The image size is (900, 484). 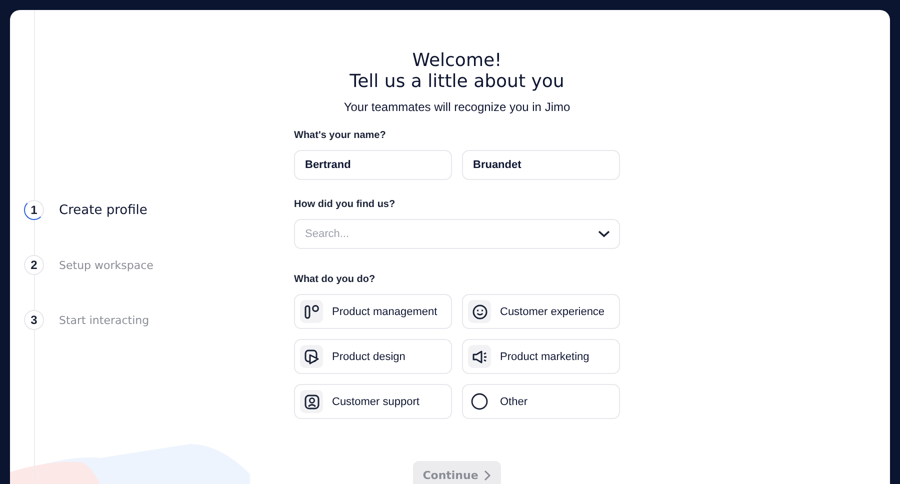 I want to click on user-badge-icon, so click(x=312, y=402).